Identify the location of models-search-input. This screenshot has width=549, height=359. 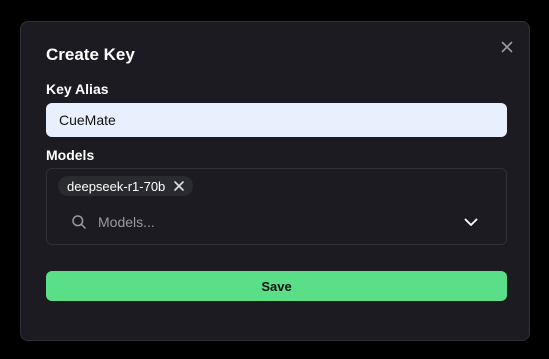
(273, 222).